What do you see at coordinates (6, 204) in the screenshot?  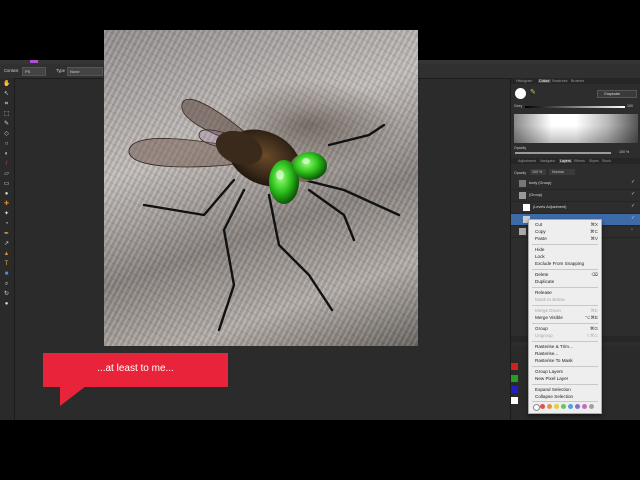 I see `clone-tool-icon: ✚` at bounding box center [6, 204].